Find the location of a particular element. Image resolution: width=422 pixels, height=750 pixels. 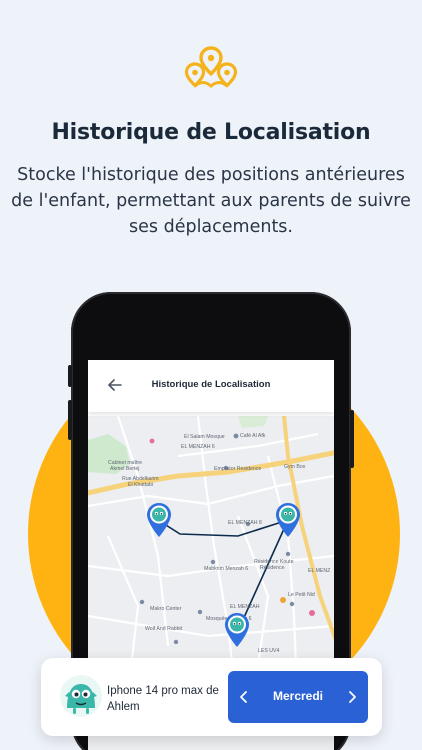

map-label: Wolf And Rabbit is located at coordinates (164, 629).